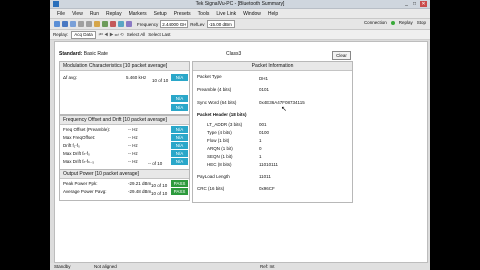 The image size is (480, 270). What do you see at coordinates (260, 156) in the screenshot?
I see `seqn-value: 1` at bounding box center [260, 156].